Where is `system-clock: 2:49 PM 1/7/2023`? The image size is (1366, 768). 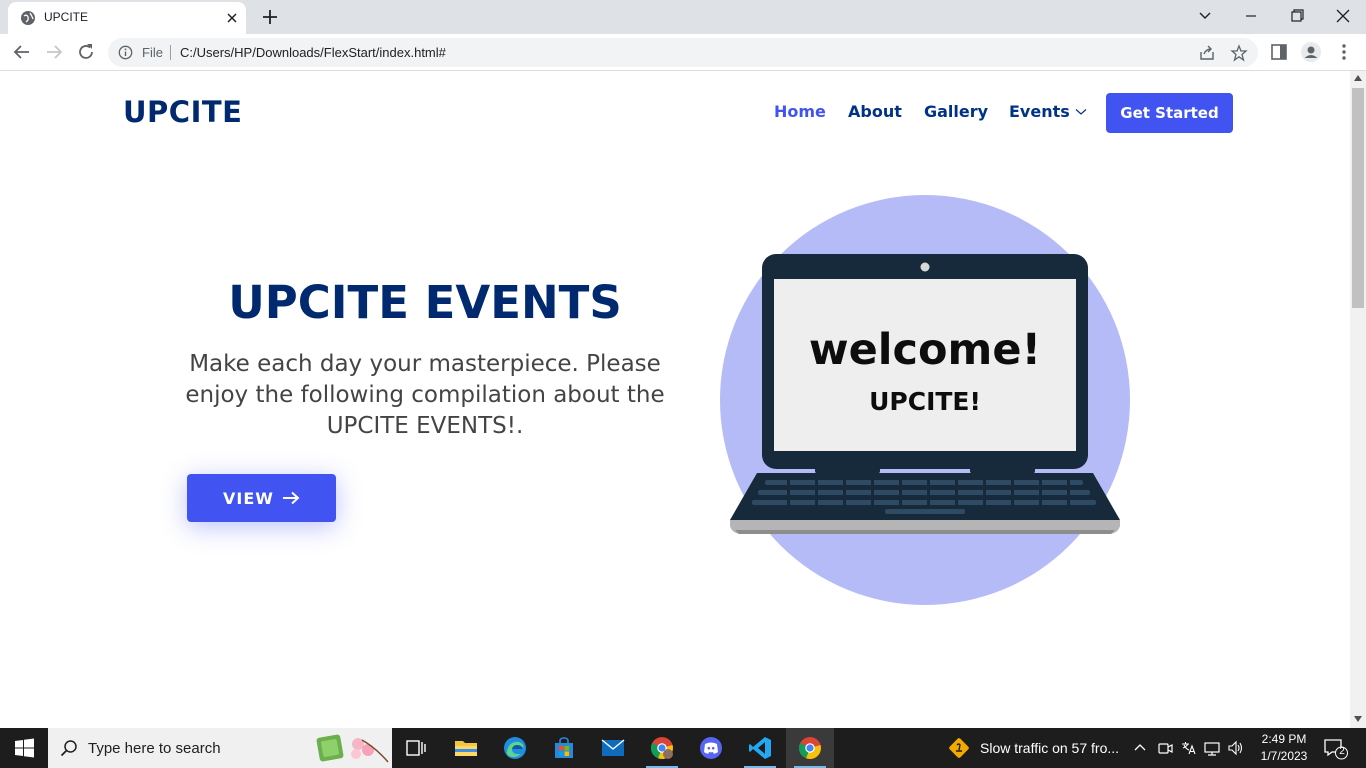
system-clock: 2:49 PM 1/7/2023 is located at coordinates (1284, 748).